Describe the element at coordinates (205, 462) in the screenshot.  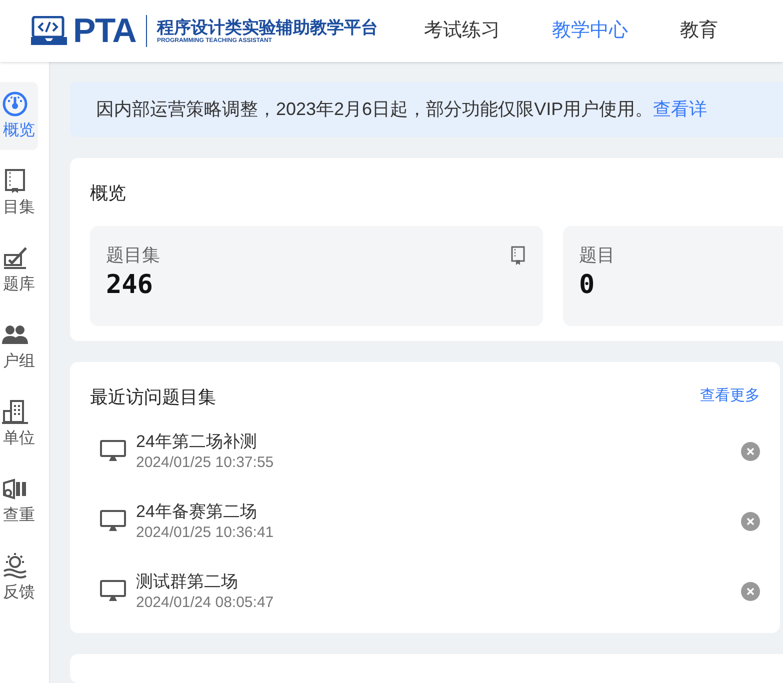
I see `visit-time: 2024/01/25 10:37:55` at that location.